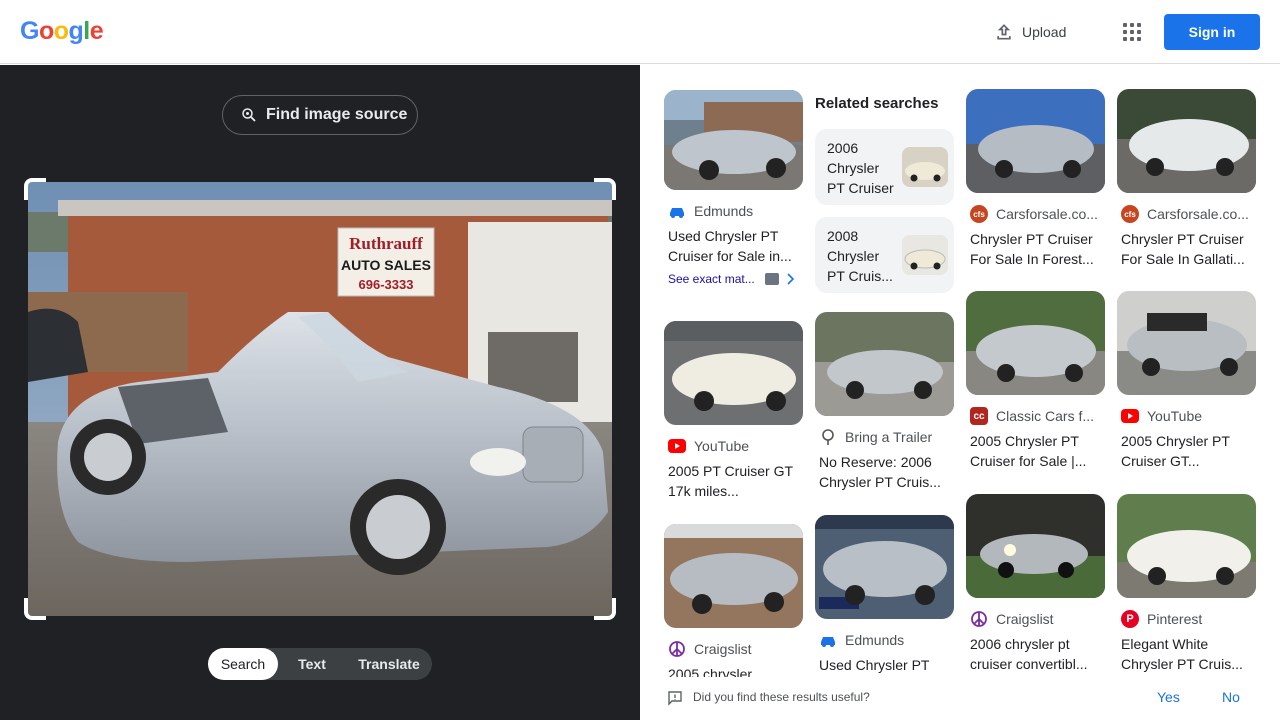 This screenshot has width=1280, height=720. Describe the element at coordinates (337, 114) in the screenshot. I see `find-image-source-label: Find image source` at that location.